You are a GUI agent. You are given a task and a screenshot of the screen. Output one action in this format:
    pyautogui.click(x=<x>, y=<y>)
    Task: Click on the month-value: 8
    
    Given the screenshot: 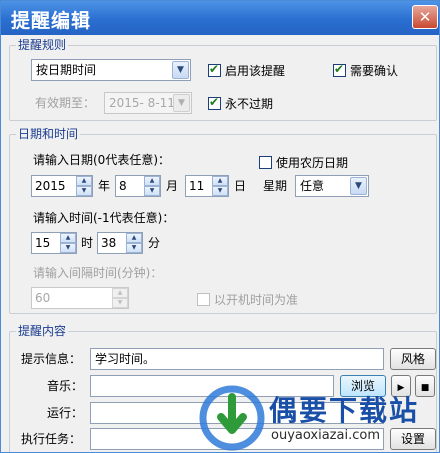 What is the action you would take?
    pyautogui.click(x=123, y=186)
    